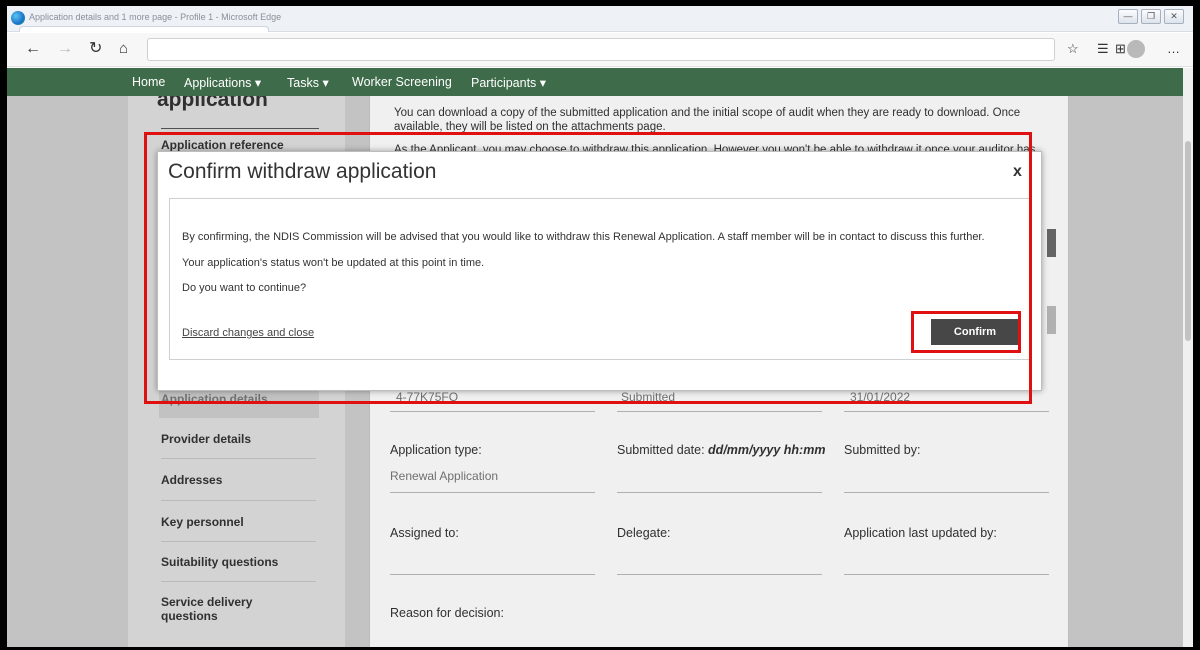 This screenshot has height=650, width=1200. I want to click on restore-button: ❐, so click(1151, 16).